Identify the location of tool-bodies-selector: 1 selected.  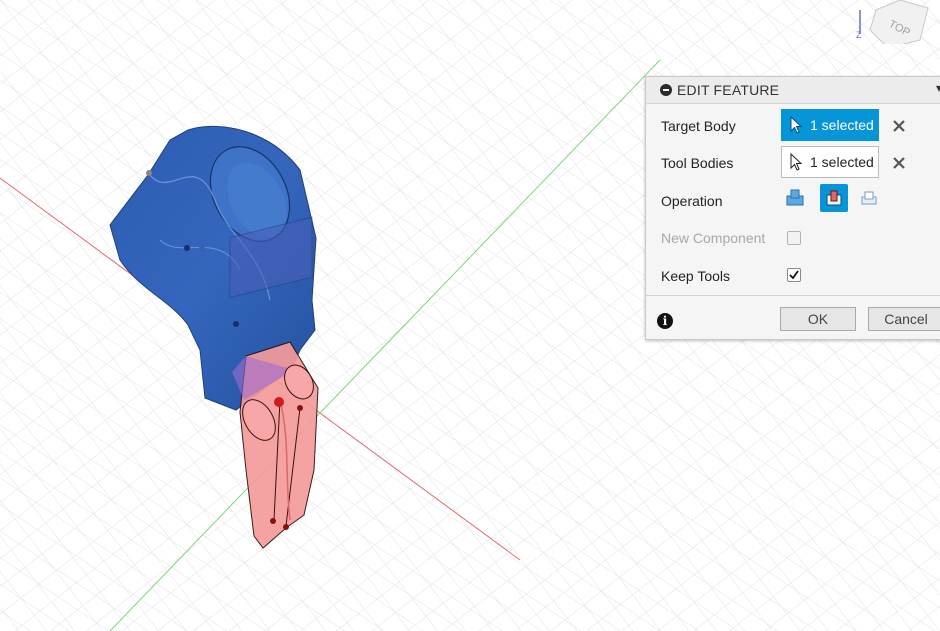
(830, 162).